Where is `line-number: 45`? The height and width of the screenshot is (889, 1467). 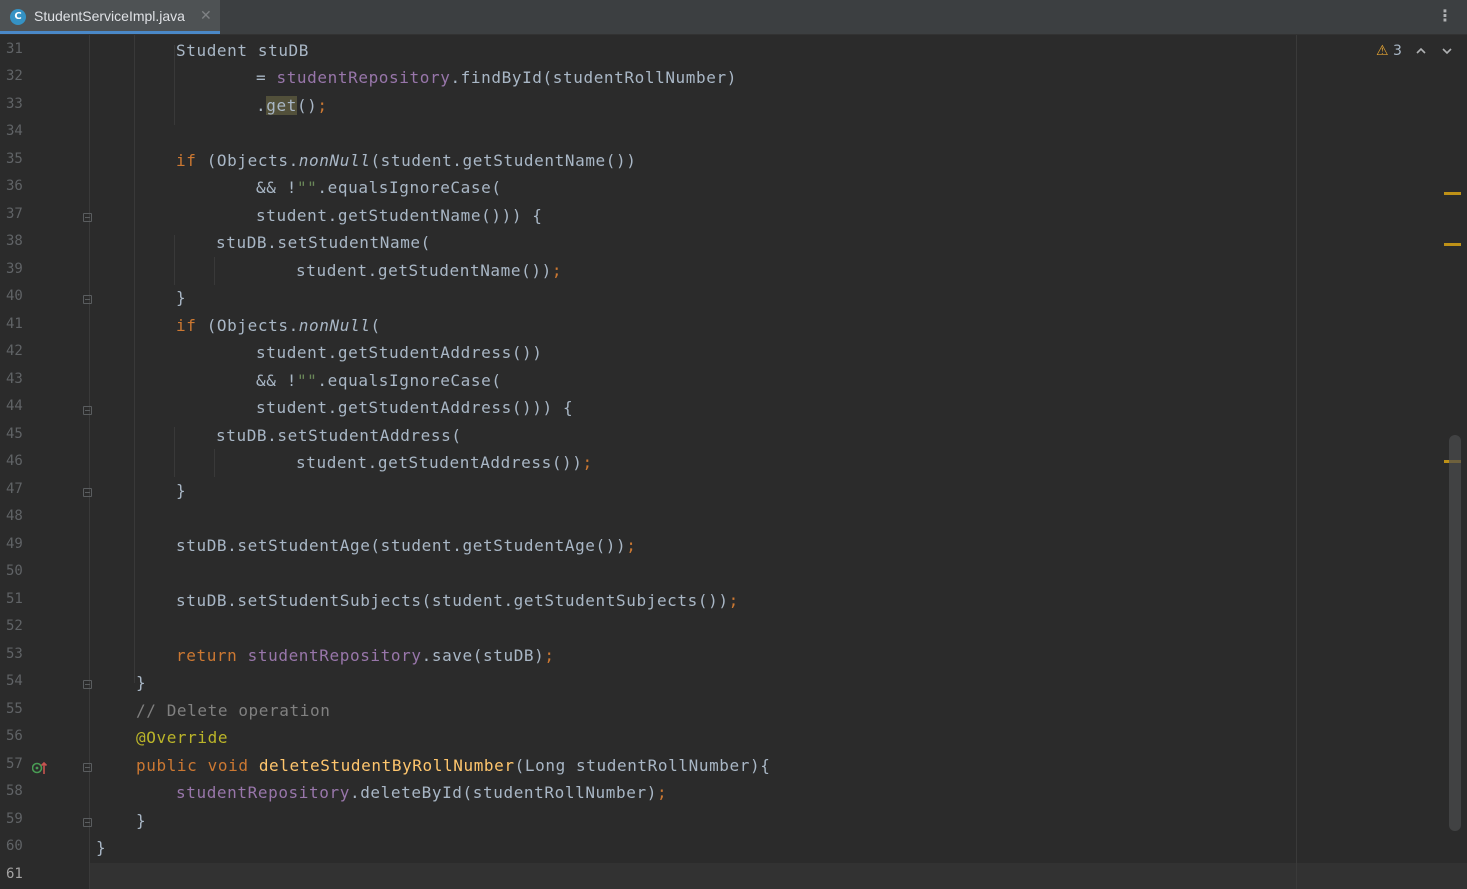
line-number: 45 is located at coordinates (14, 434).